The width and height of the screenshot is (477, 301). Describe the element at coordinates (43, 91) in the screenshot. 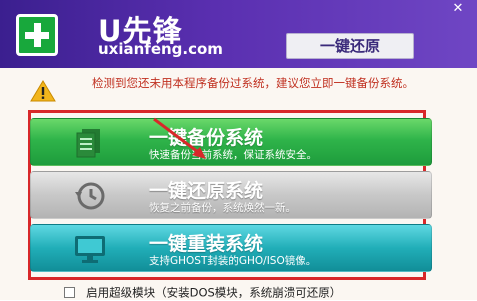

I see `warning-icon` at that location.